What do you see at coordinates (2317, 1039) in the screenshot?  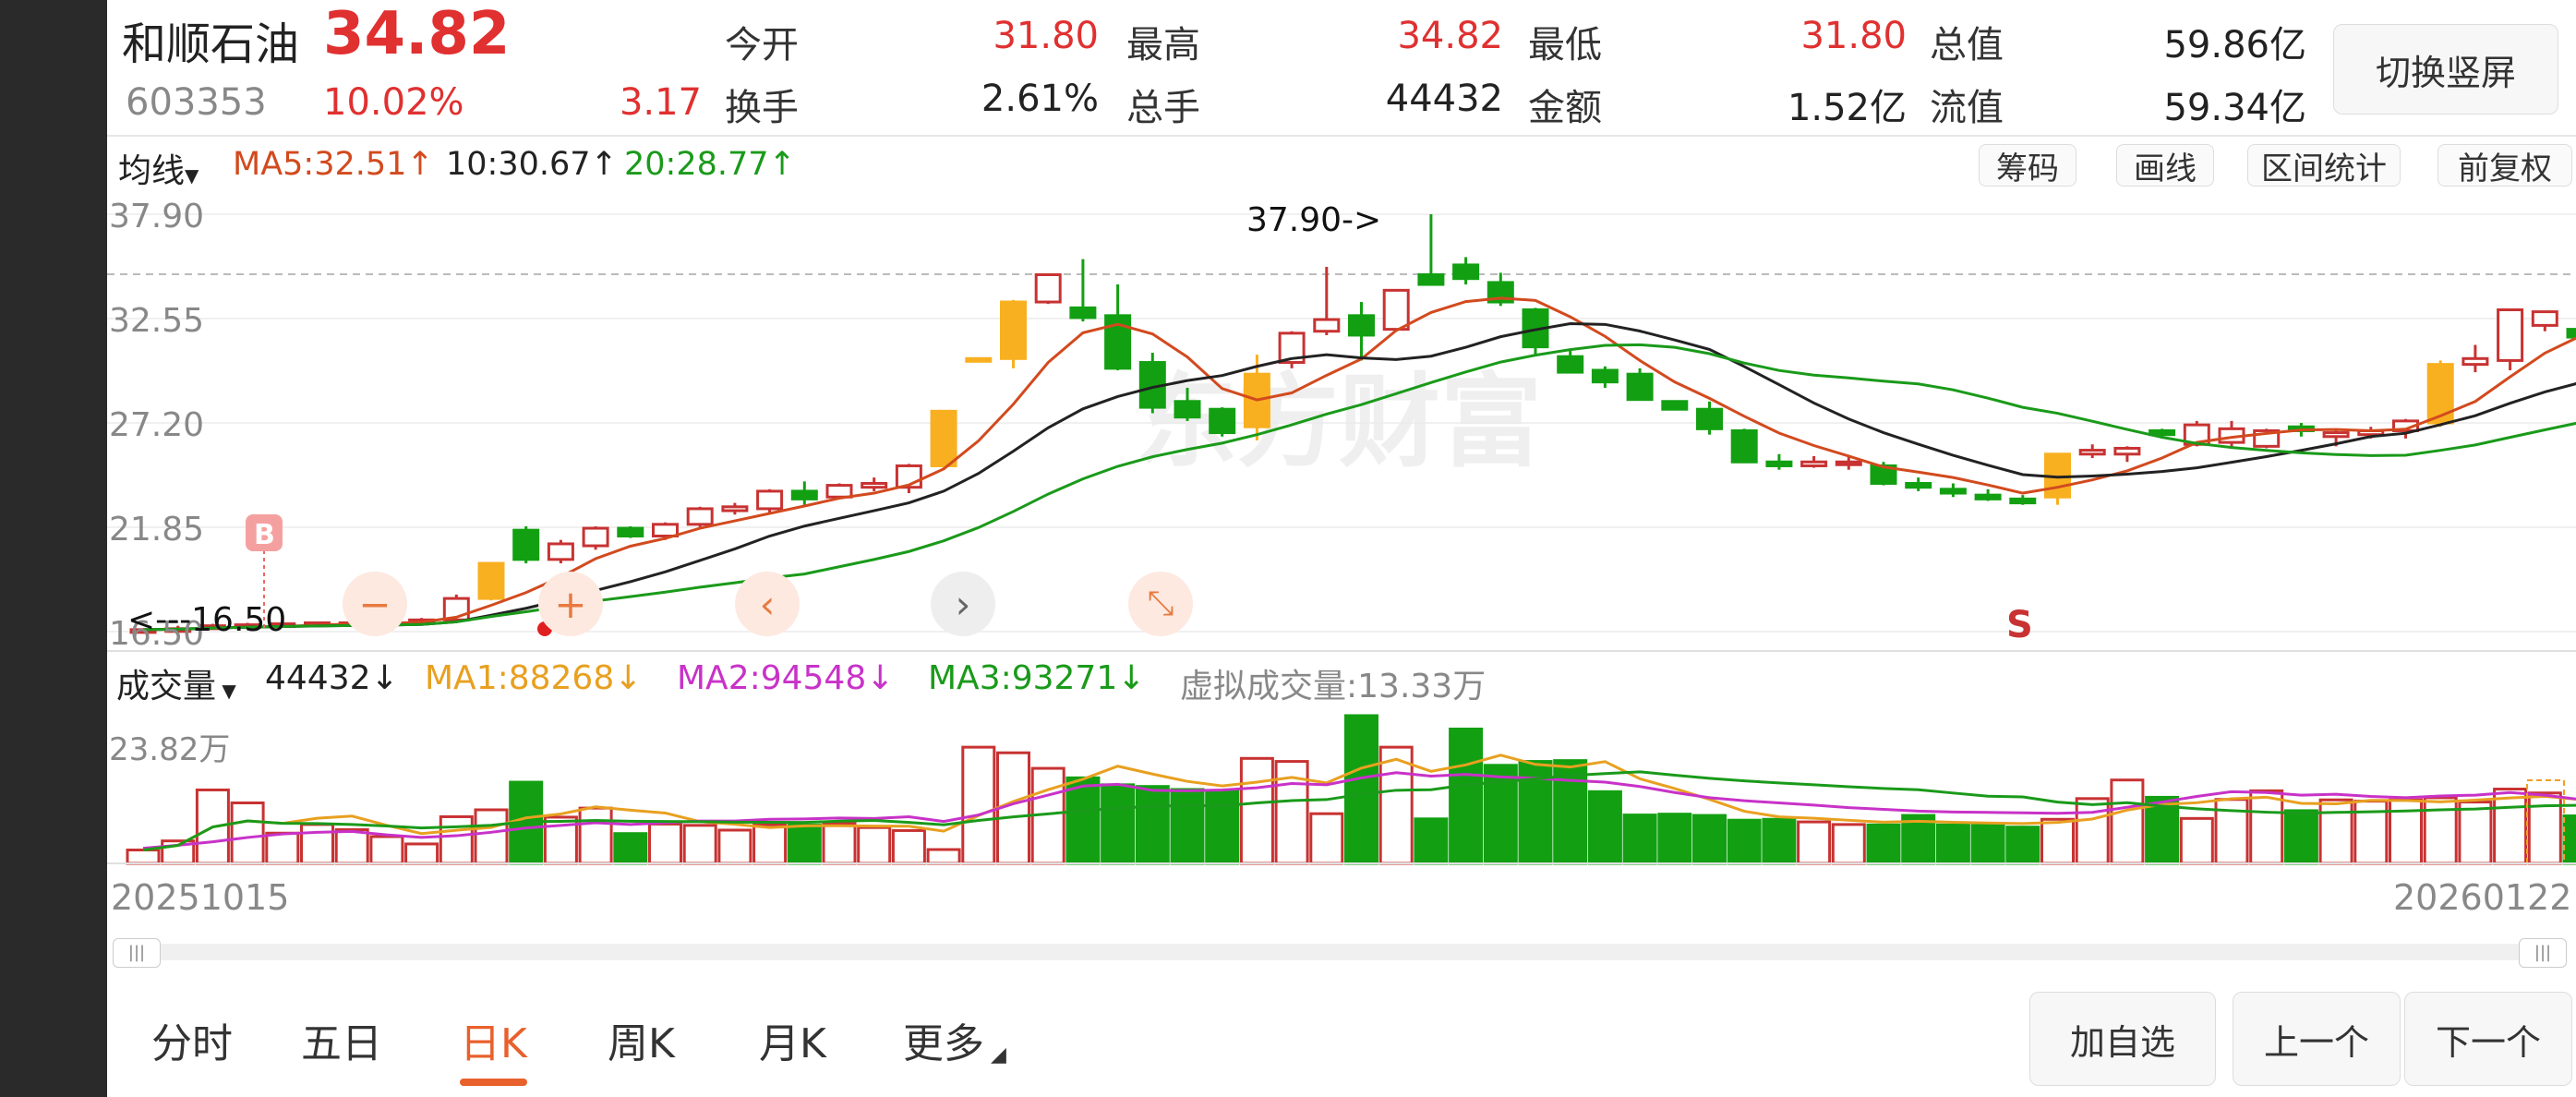 I see `prev-stock-button: 上一个` at bounding box center [2317, 1039].